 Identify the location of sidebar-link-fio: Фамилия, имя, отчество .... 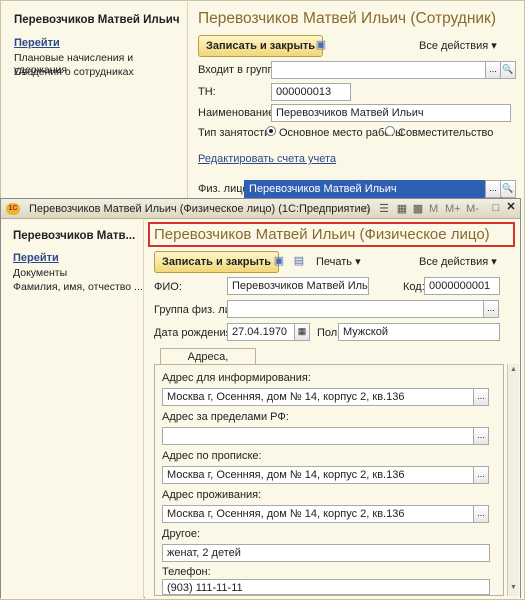
(78, 287).